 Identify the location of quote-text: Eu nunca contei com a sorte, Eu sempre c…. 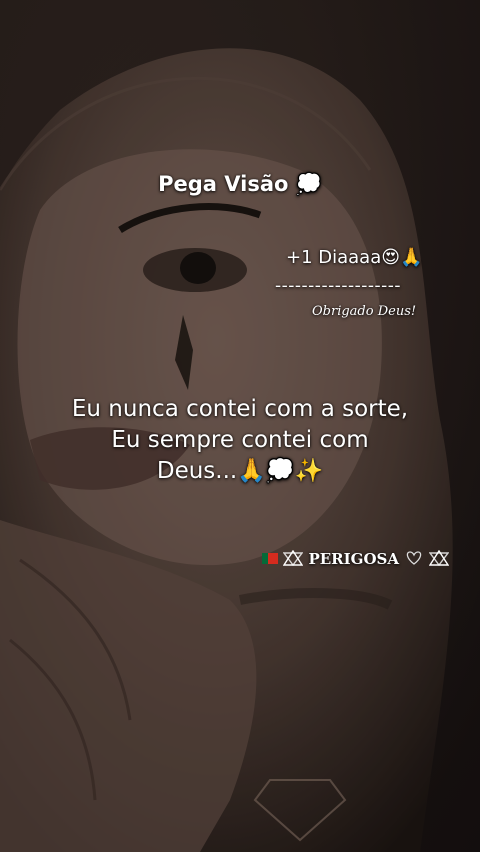
(240, 440).